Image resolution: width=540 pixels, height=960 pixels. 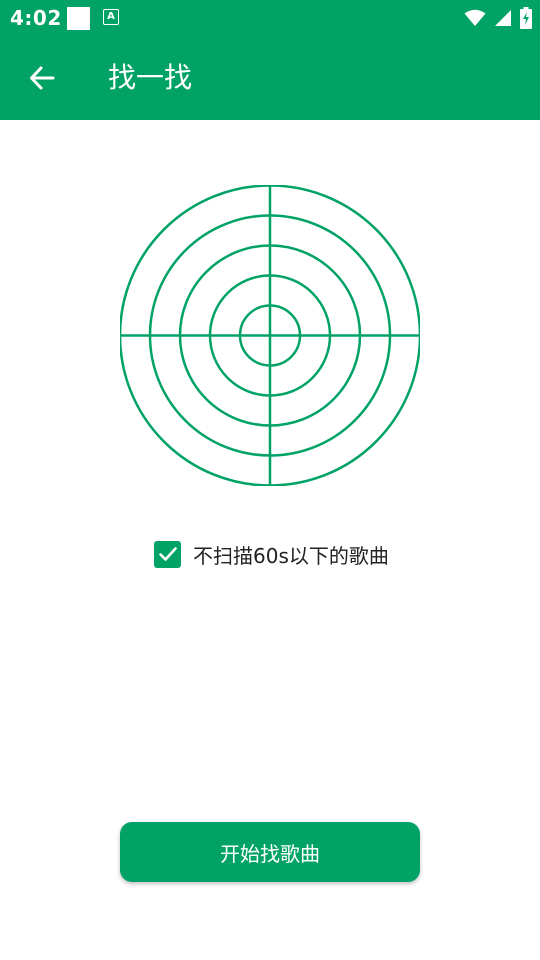 I want to click on checkbox-checked-icon, so click(x=167, y=554).